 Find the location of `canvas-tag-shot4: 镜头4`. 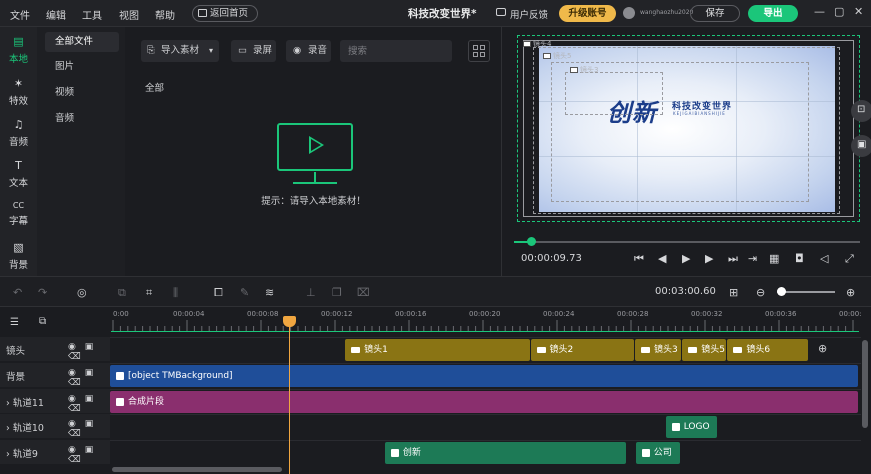

canvas-tag-shot4: 镜头4 is located at coordinates (537, 44).